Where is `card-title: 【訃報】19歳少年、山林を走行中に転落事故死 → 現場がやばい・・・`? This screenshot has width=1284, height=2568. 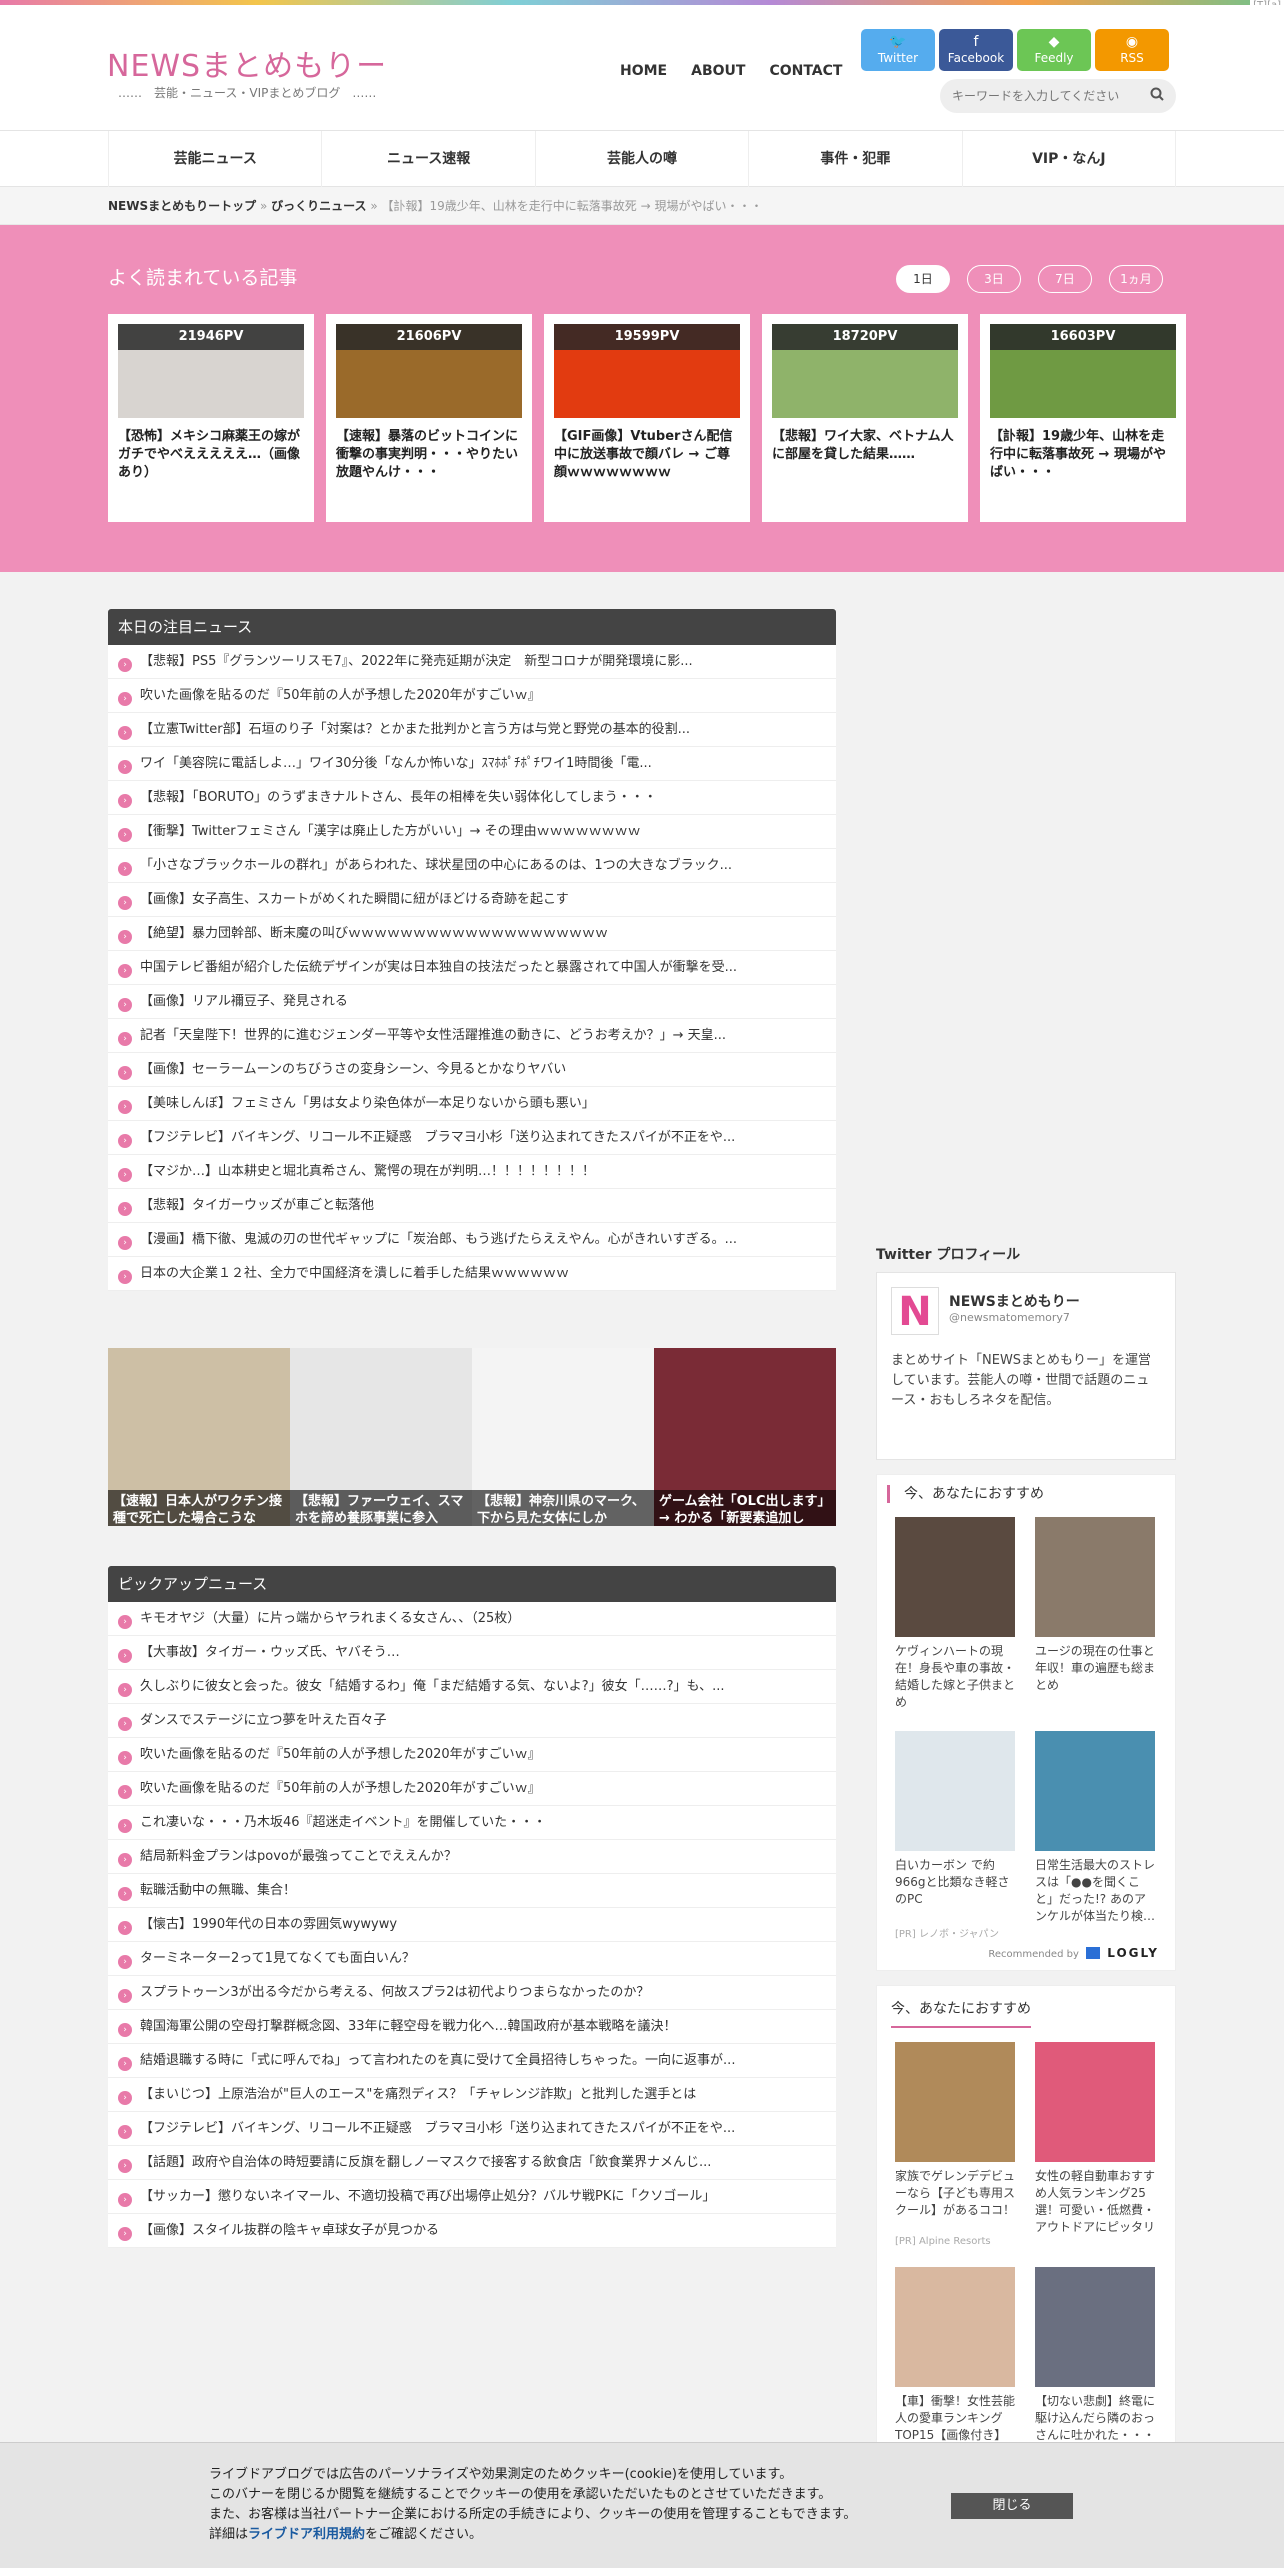
card-title: 【訃報】19歳少年、山林を走行中に転落事故死 → 現場がやばい・・・ is located at coordinates (1083, 464).